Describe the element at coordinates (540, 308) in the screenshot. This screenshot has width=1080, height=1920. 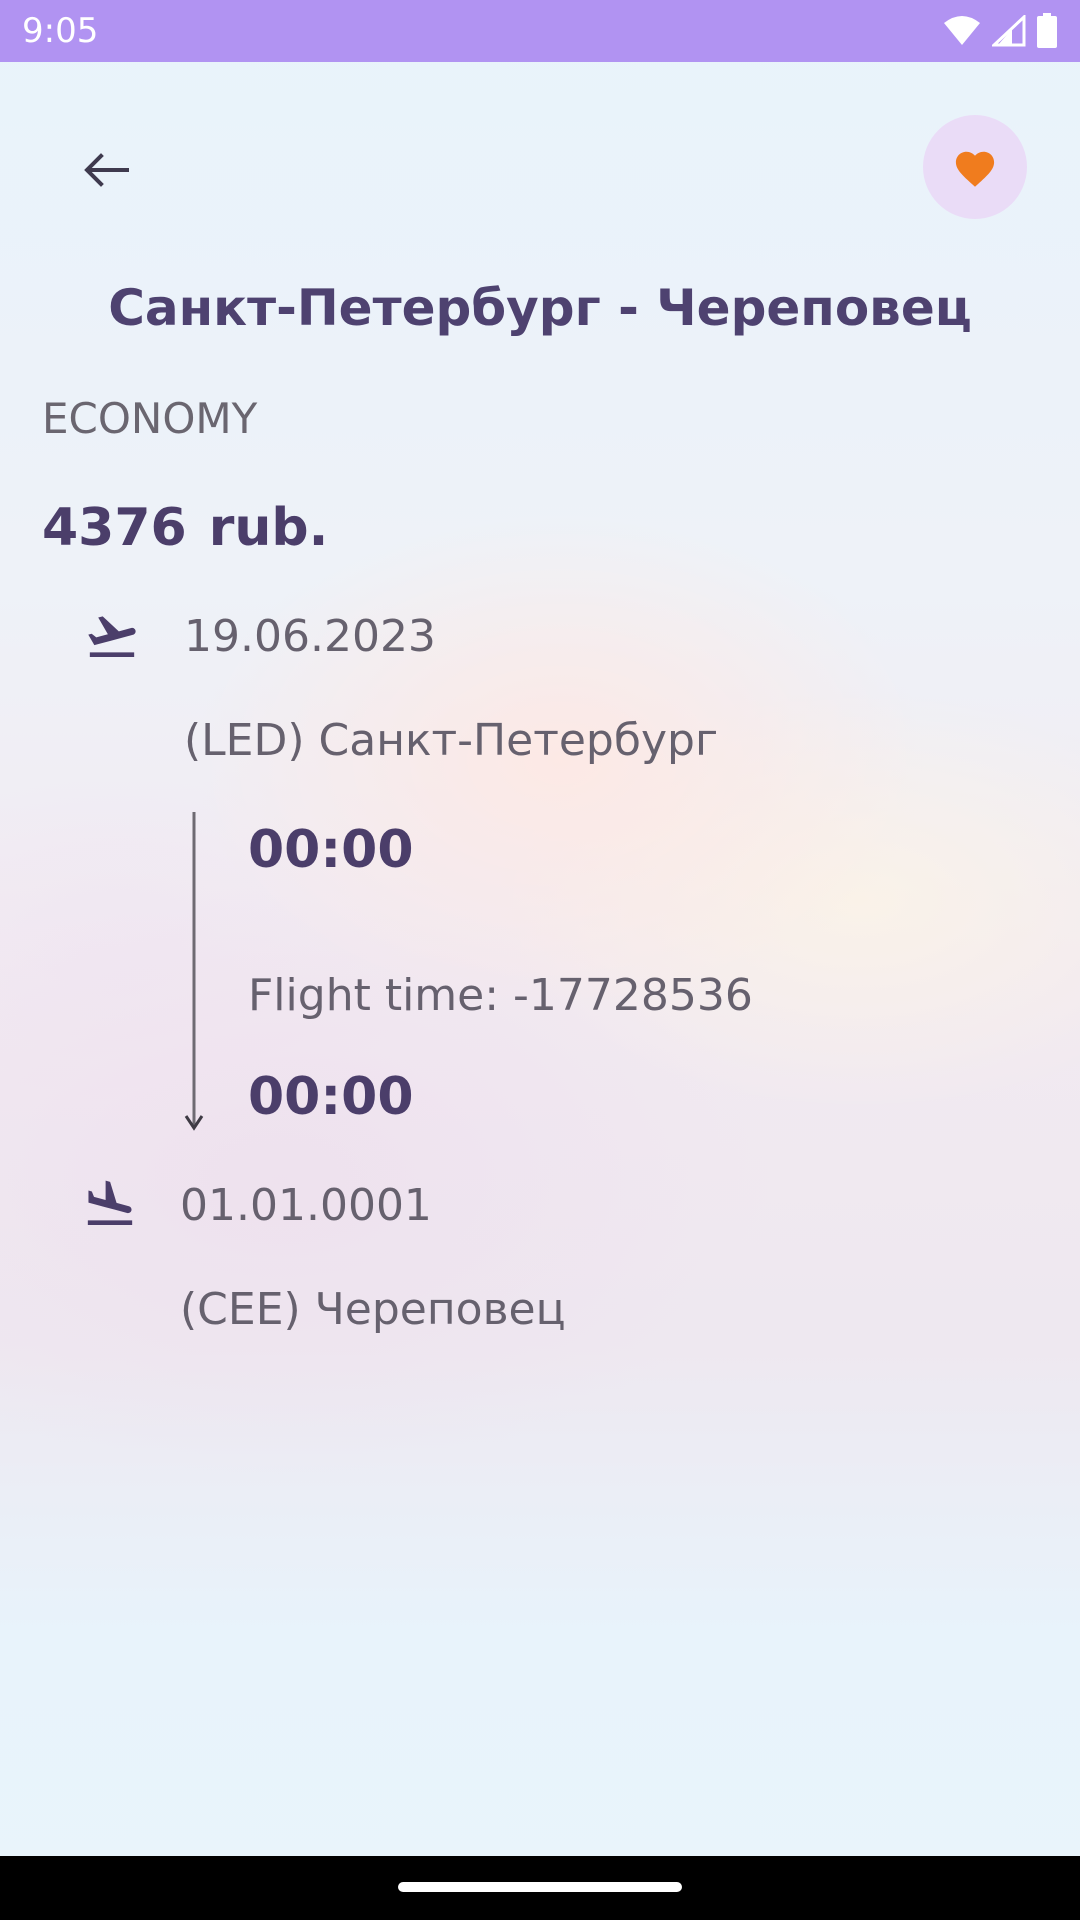
I see `route-title: Санкт-Петербург - Череповец` at that location.